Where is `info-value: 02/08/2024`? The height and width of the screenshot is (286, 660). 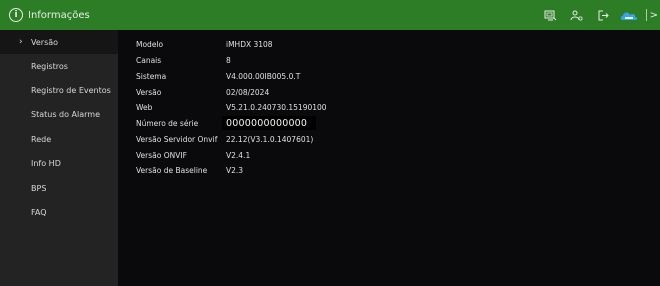
info-value: 02/08/2024 is located at coordinates (248, 92).